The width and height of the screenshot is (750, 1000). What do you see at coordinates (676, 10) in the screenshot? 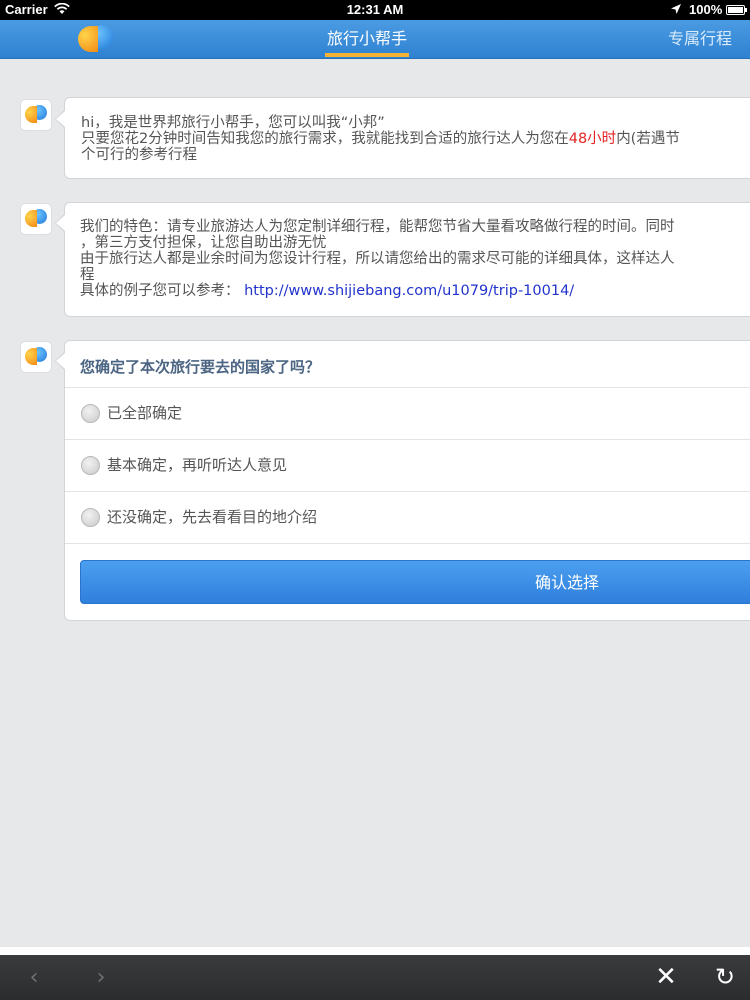
I see `location-arrow-icon` at bounding box center [676, 10].